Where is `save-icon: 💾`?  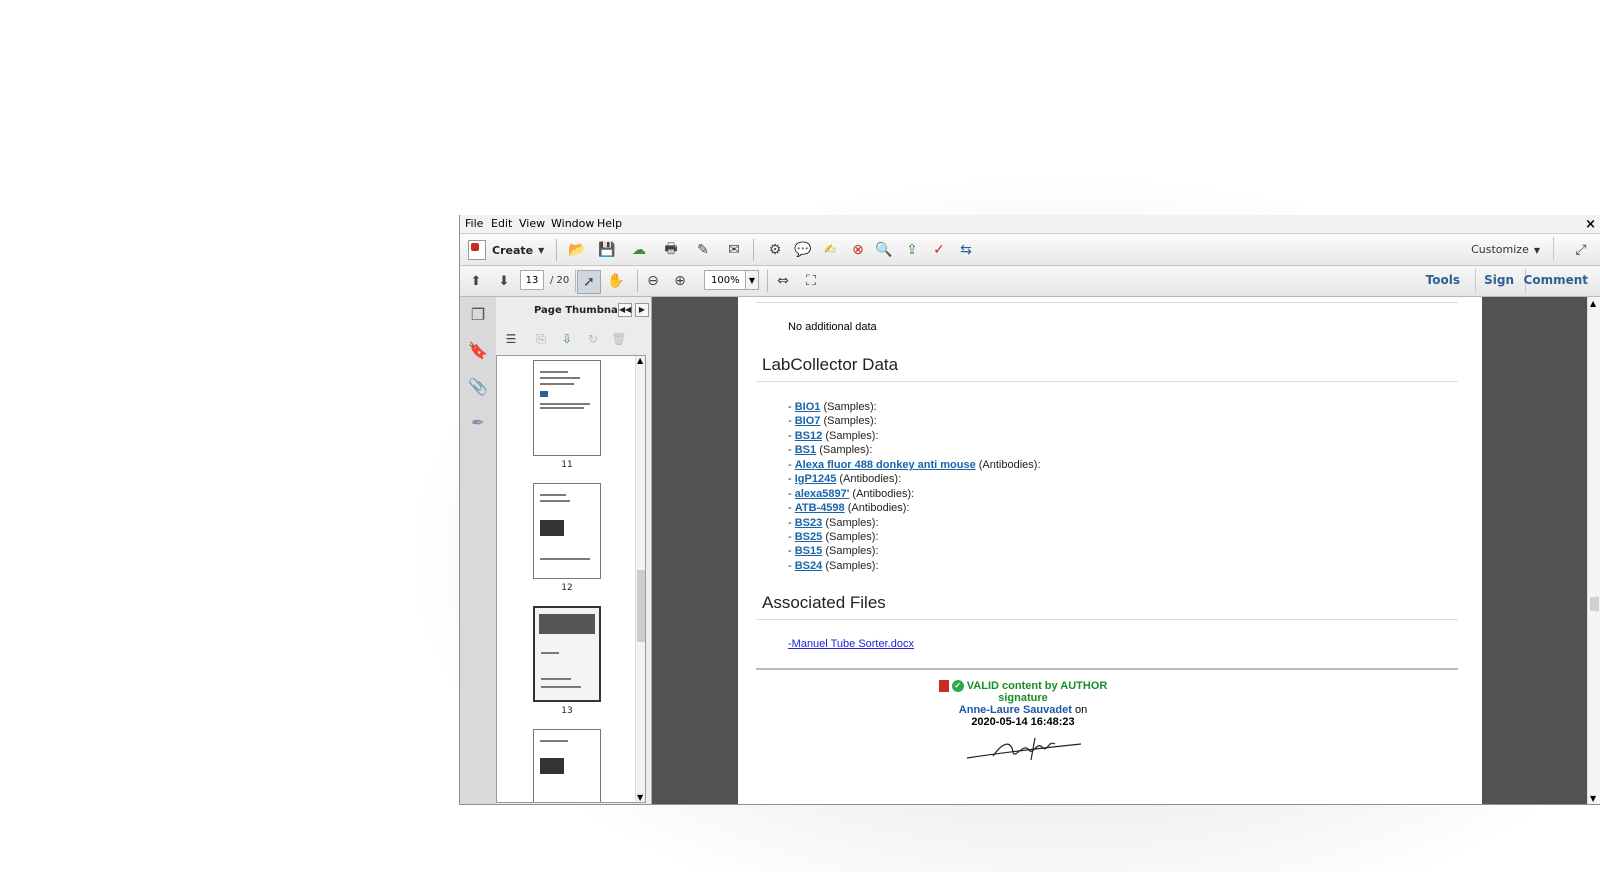
save-icon: 💾 is located at coordinates (607, 250).